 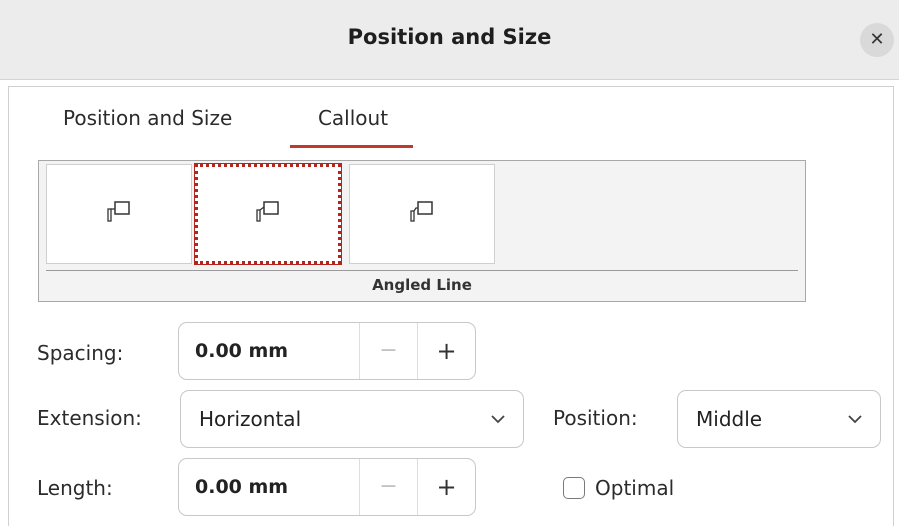 What do you see at coordinates (422, 285) in the screenshot?
I see `selected-style-label: Angled Line` at bounding box center [422, 285].